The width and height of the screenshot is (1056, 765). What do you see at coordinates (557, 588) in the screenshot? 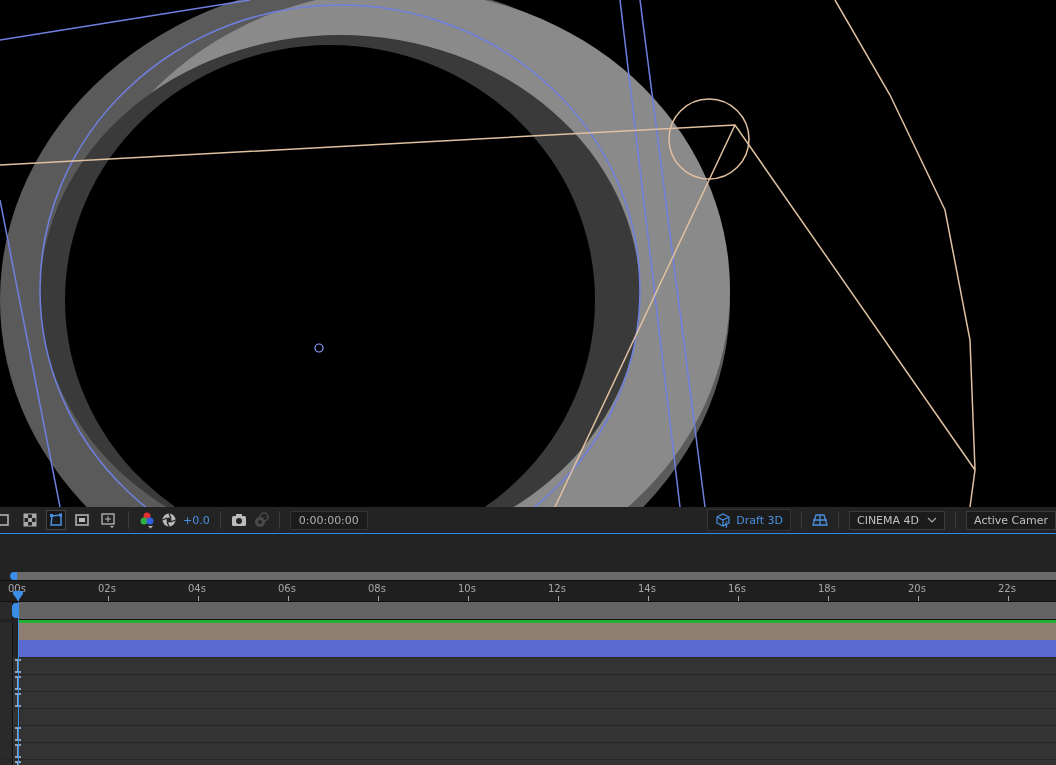
I see `tick-label: 12s` at bounding box center [557, 588].